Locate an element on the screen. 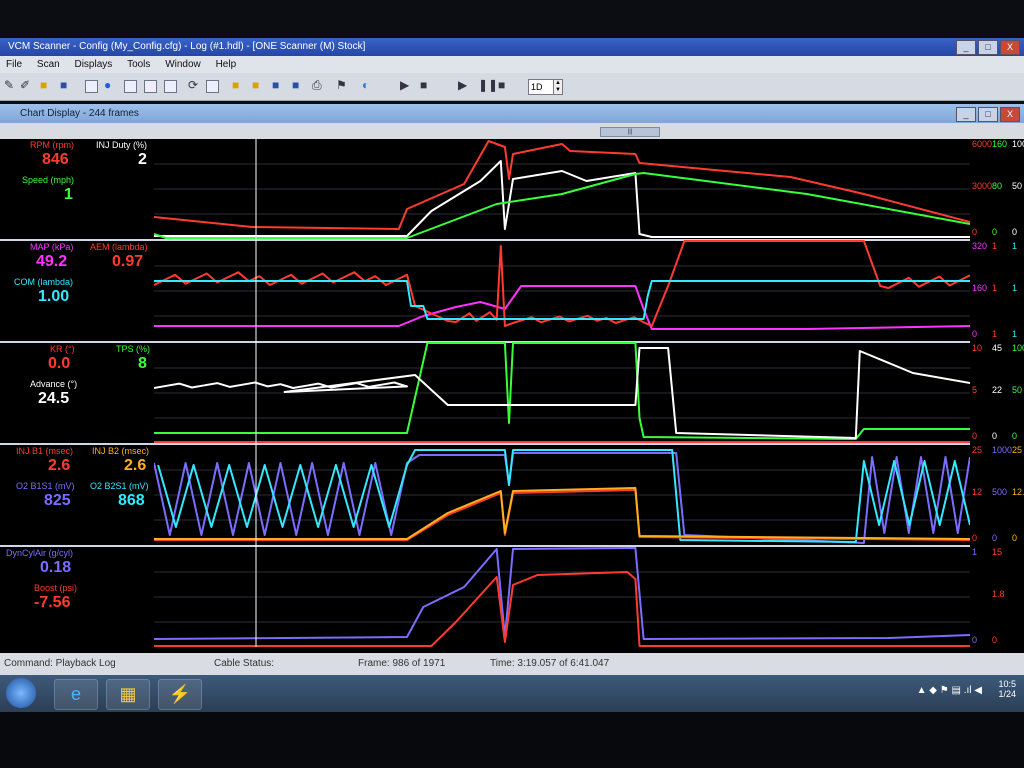 The image size is (1024, 768). axis-tick-label: 320 is located at coordinates (980, 246).